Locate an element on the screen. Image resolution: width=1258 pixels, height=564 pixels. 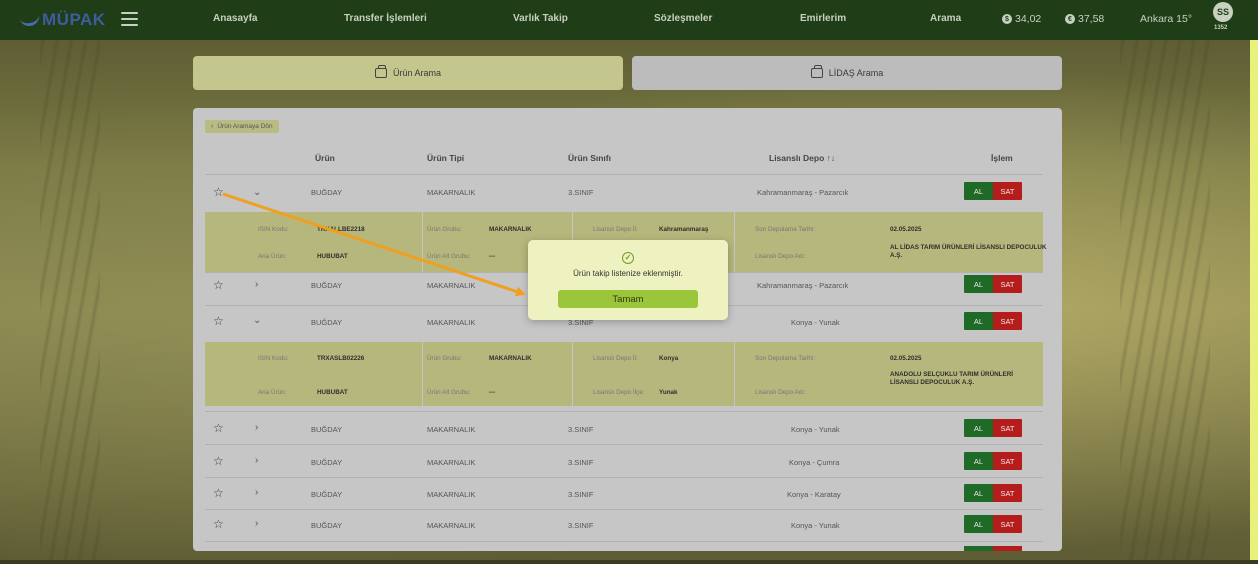
logo-mark-icon is located at coordinates (30, 20).